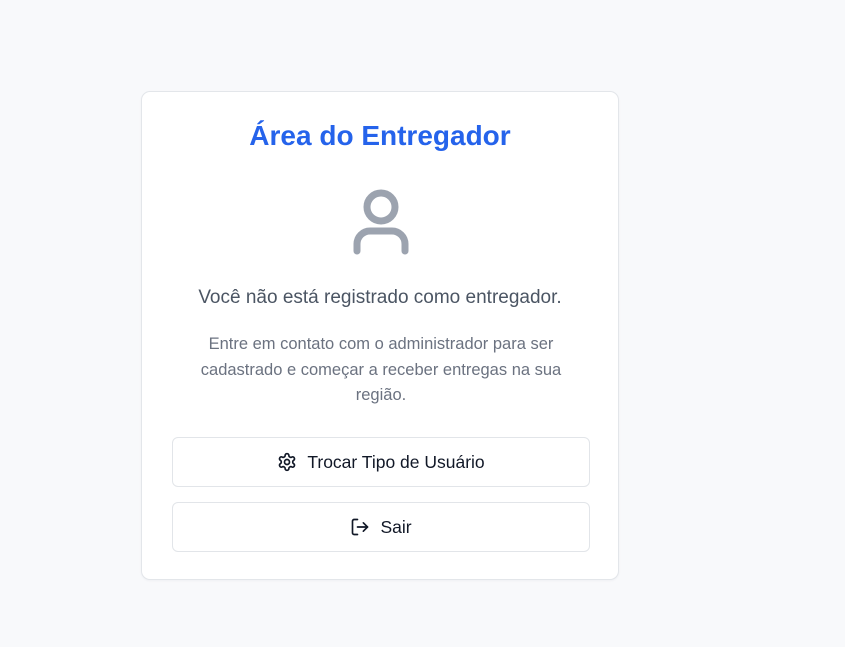 This screenshot has height=647, width=845. What do you see at coordinates (396, 526) in the screenshot?
I see `logout-label: Sair` at bounding box center [396, 526].